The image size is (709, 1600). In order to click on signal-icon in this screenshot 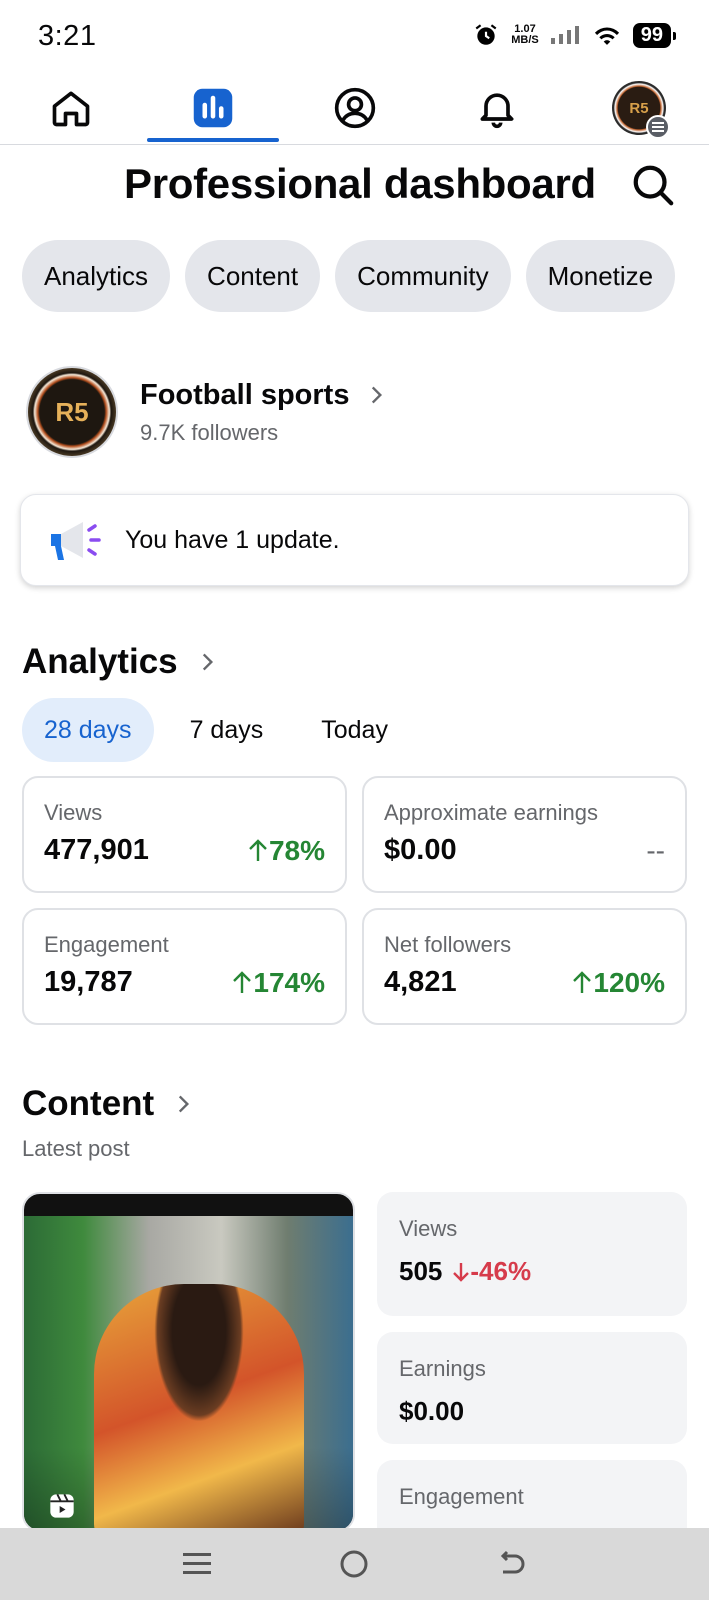, I will do `click(564, 35)`.